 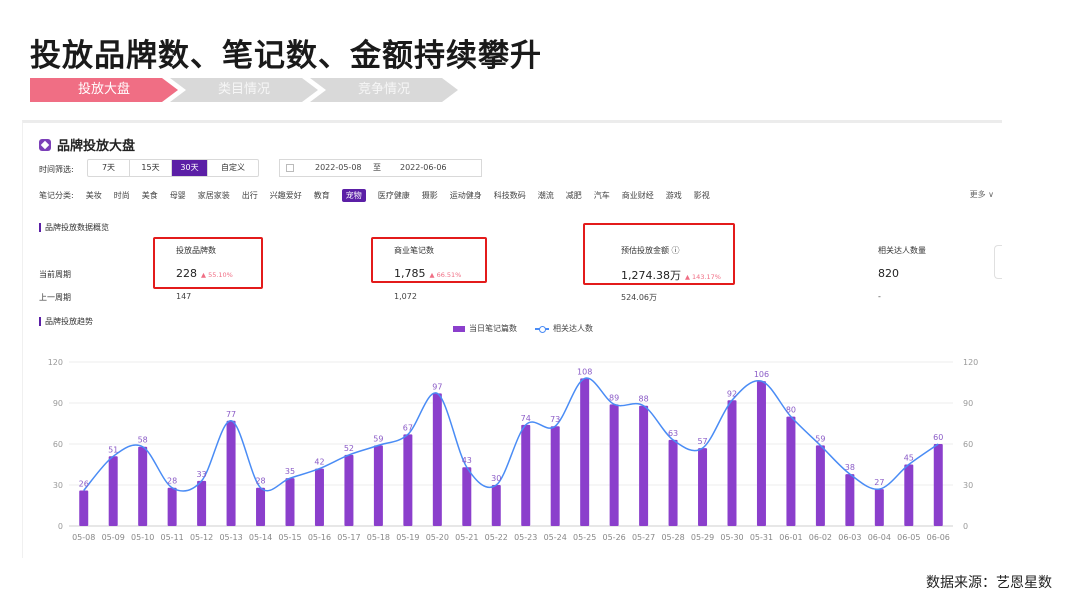 I want to click on y-tick-label: 90, so click(x=58, y=403).